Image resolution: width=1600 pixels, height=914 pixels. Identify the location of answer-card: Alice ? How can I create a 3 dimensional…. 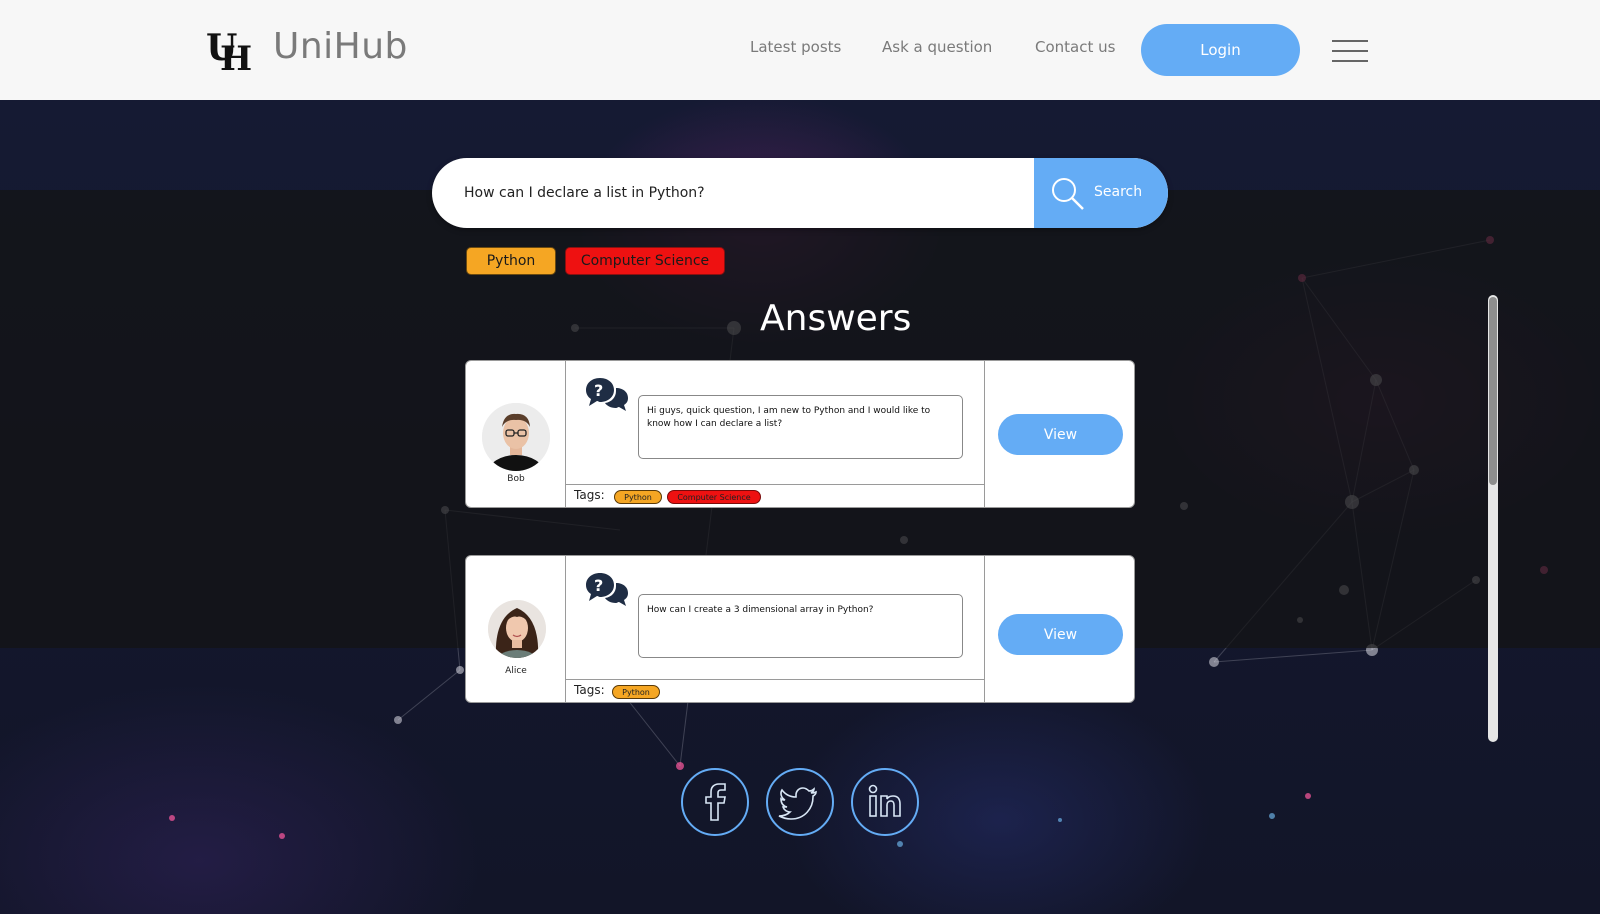
(800, 629).